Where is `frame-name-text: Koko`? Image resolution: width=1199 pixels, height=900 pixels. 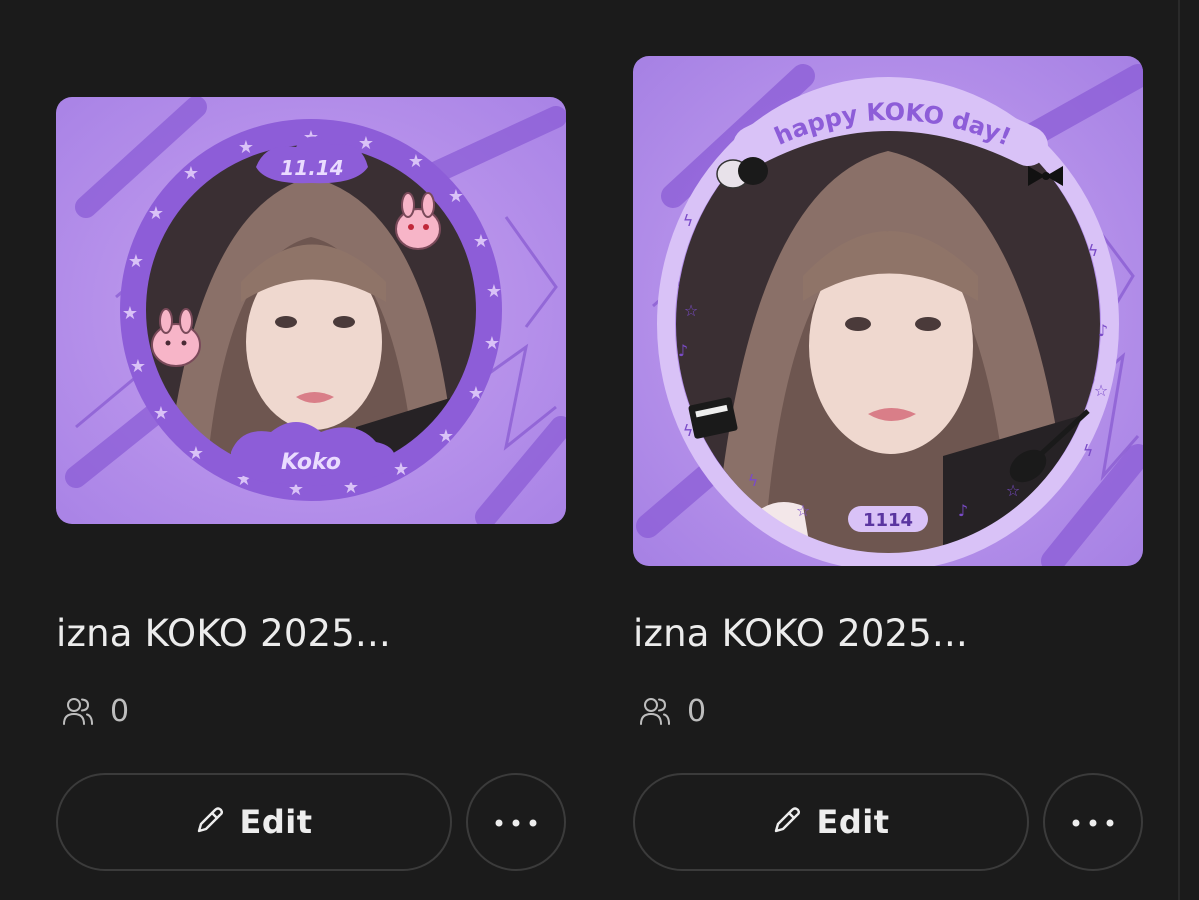
frame-name-text: Koko is located at coordinates (311, 462).